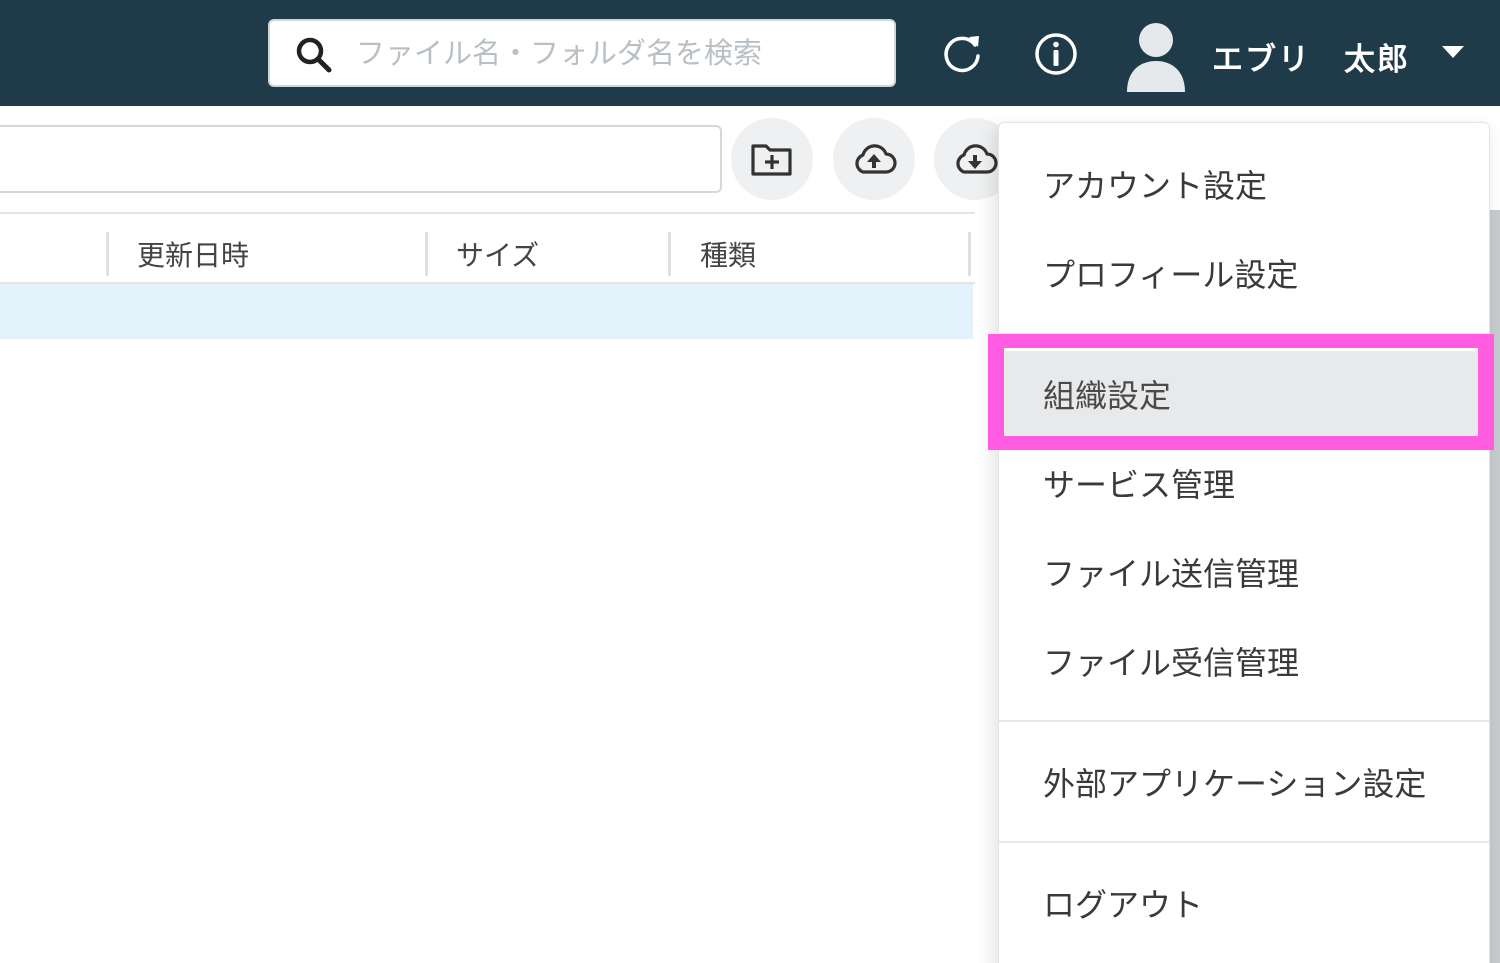  Describe the element at coordinates (497, 254) in the screenshot. I see `column-header-size: サイズ` at that location.